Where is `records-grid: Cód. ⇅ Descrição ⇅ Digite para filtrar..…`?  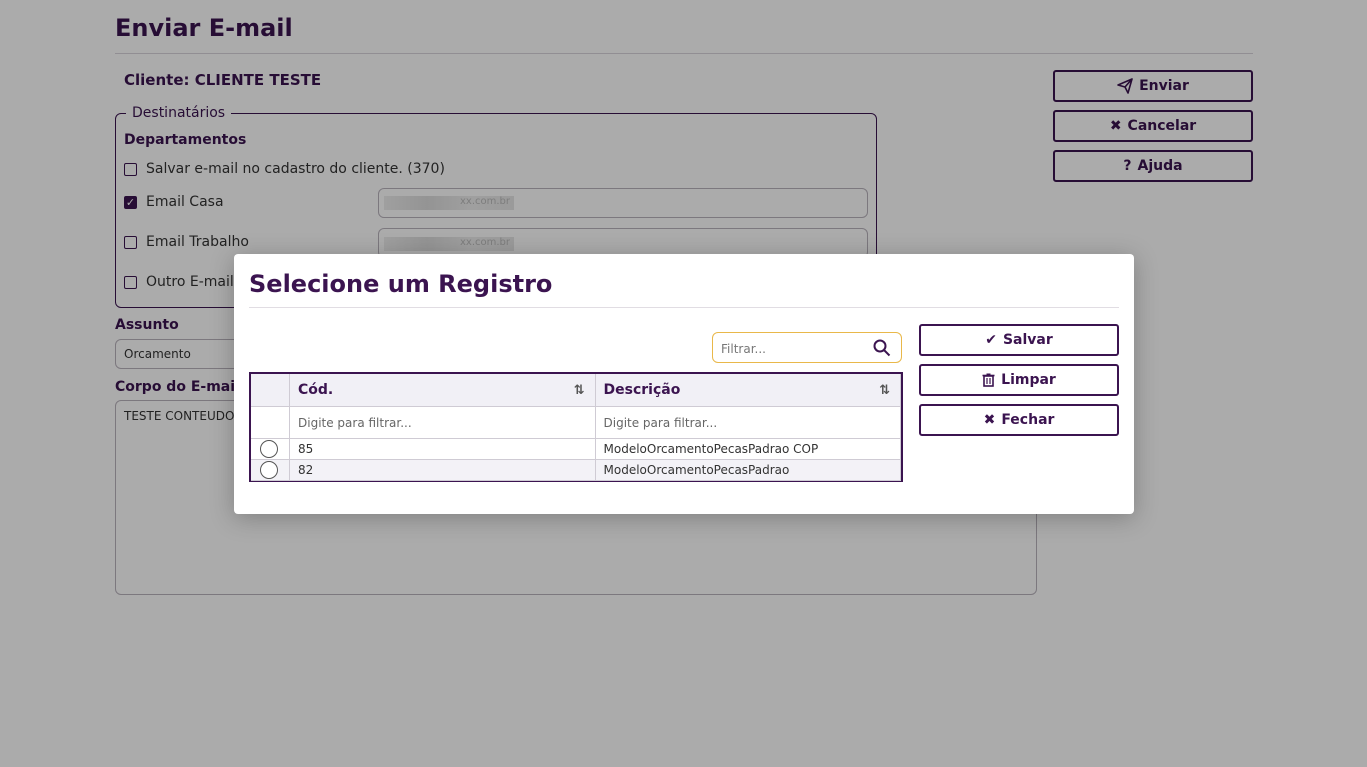
records-grid: Cód. ⇅ Descrição ⇅ Digite para filtrar..… is located at coordinates (576, 427).